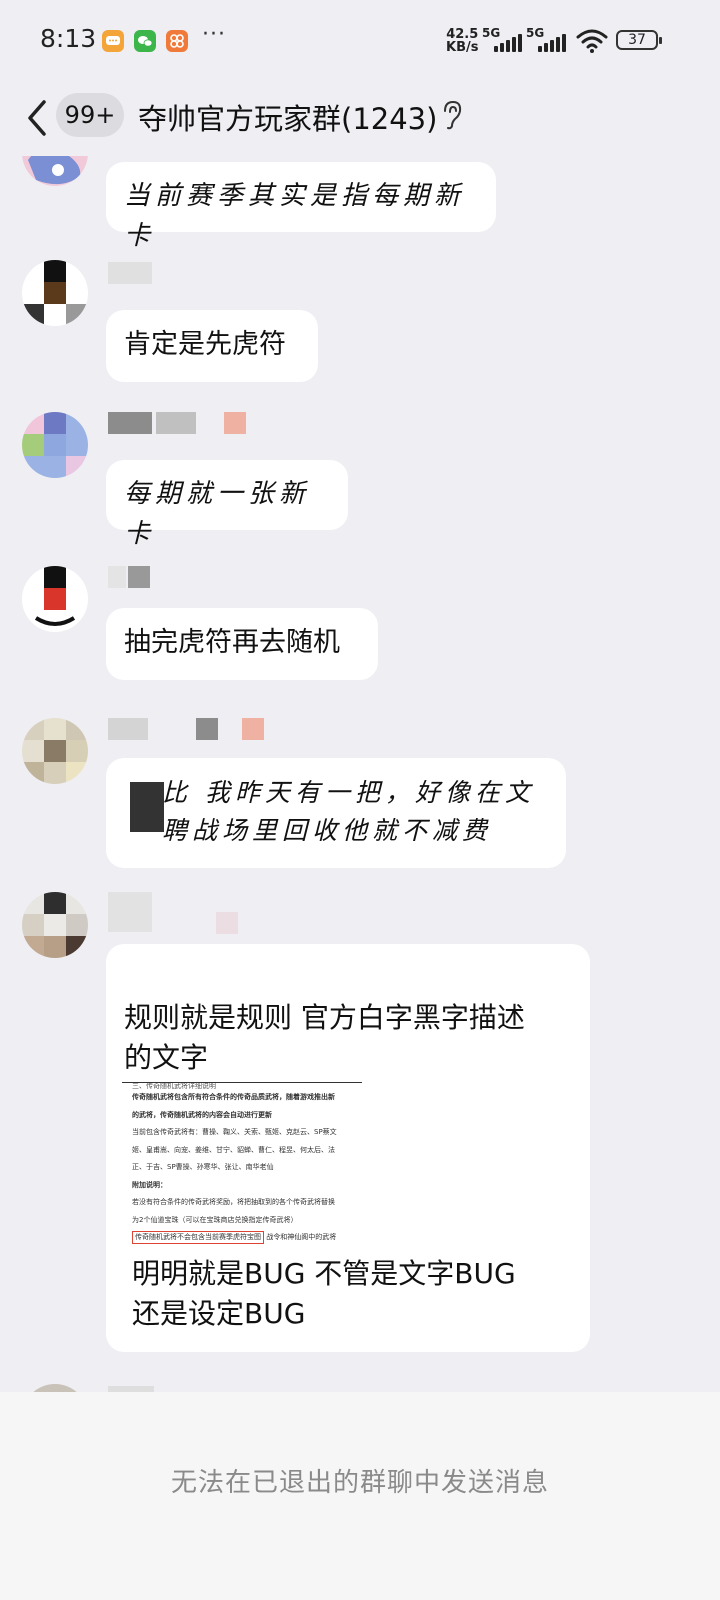  Describe the element at coordinates (592, 41) in the screenshot. I see `wifi-icon` at that location.